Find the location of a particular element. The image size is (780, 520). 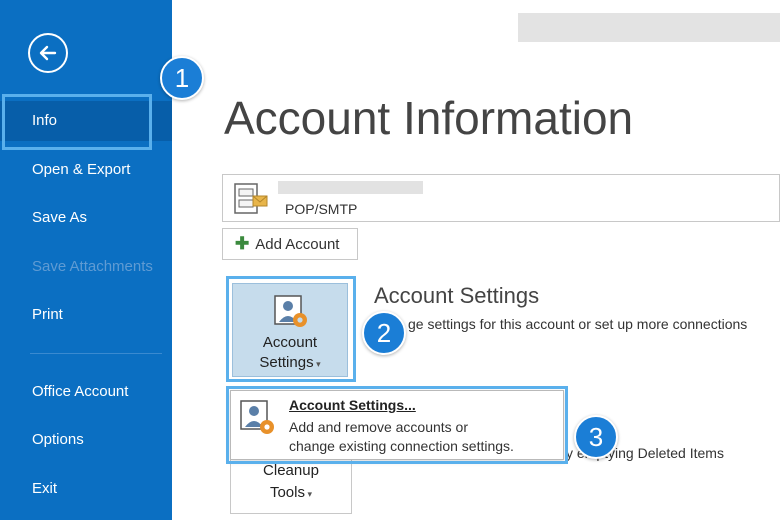

cleanup-label-line2-wrap: Tools ▾ is located at coordinates (291, 492).